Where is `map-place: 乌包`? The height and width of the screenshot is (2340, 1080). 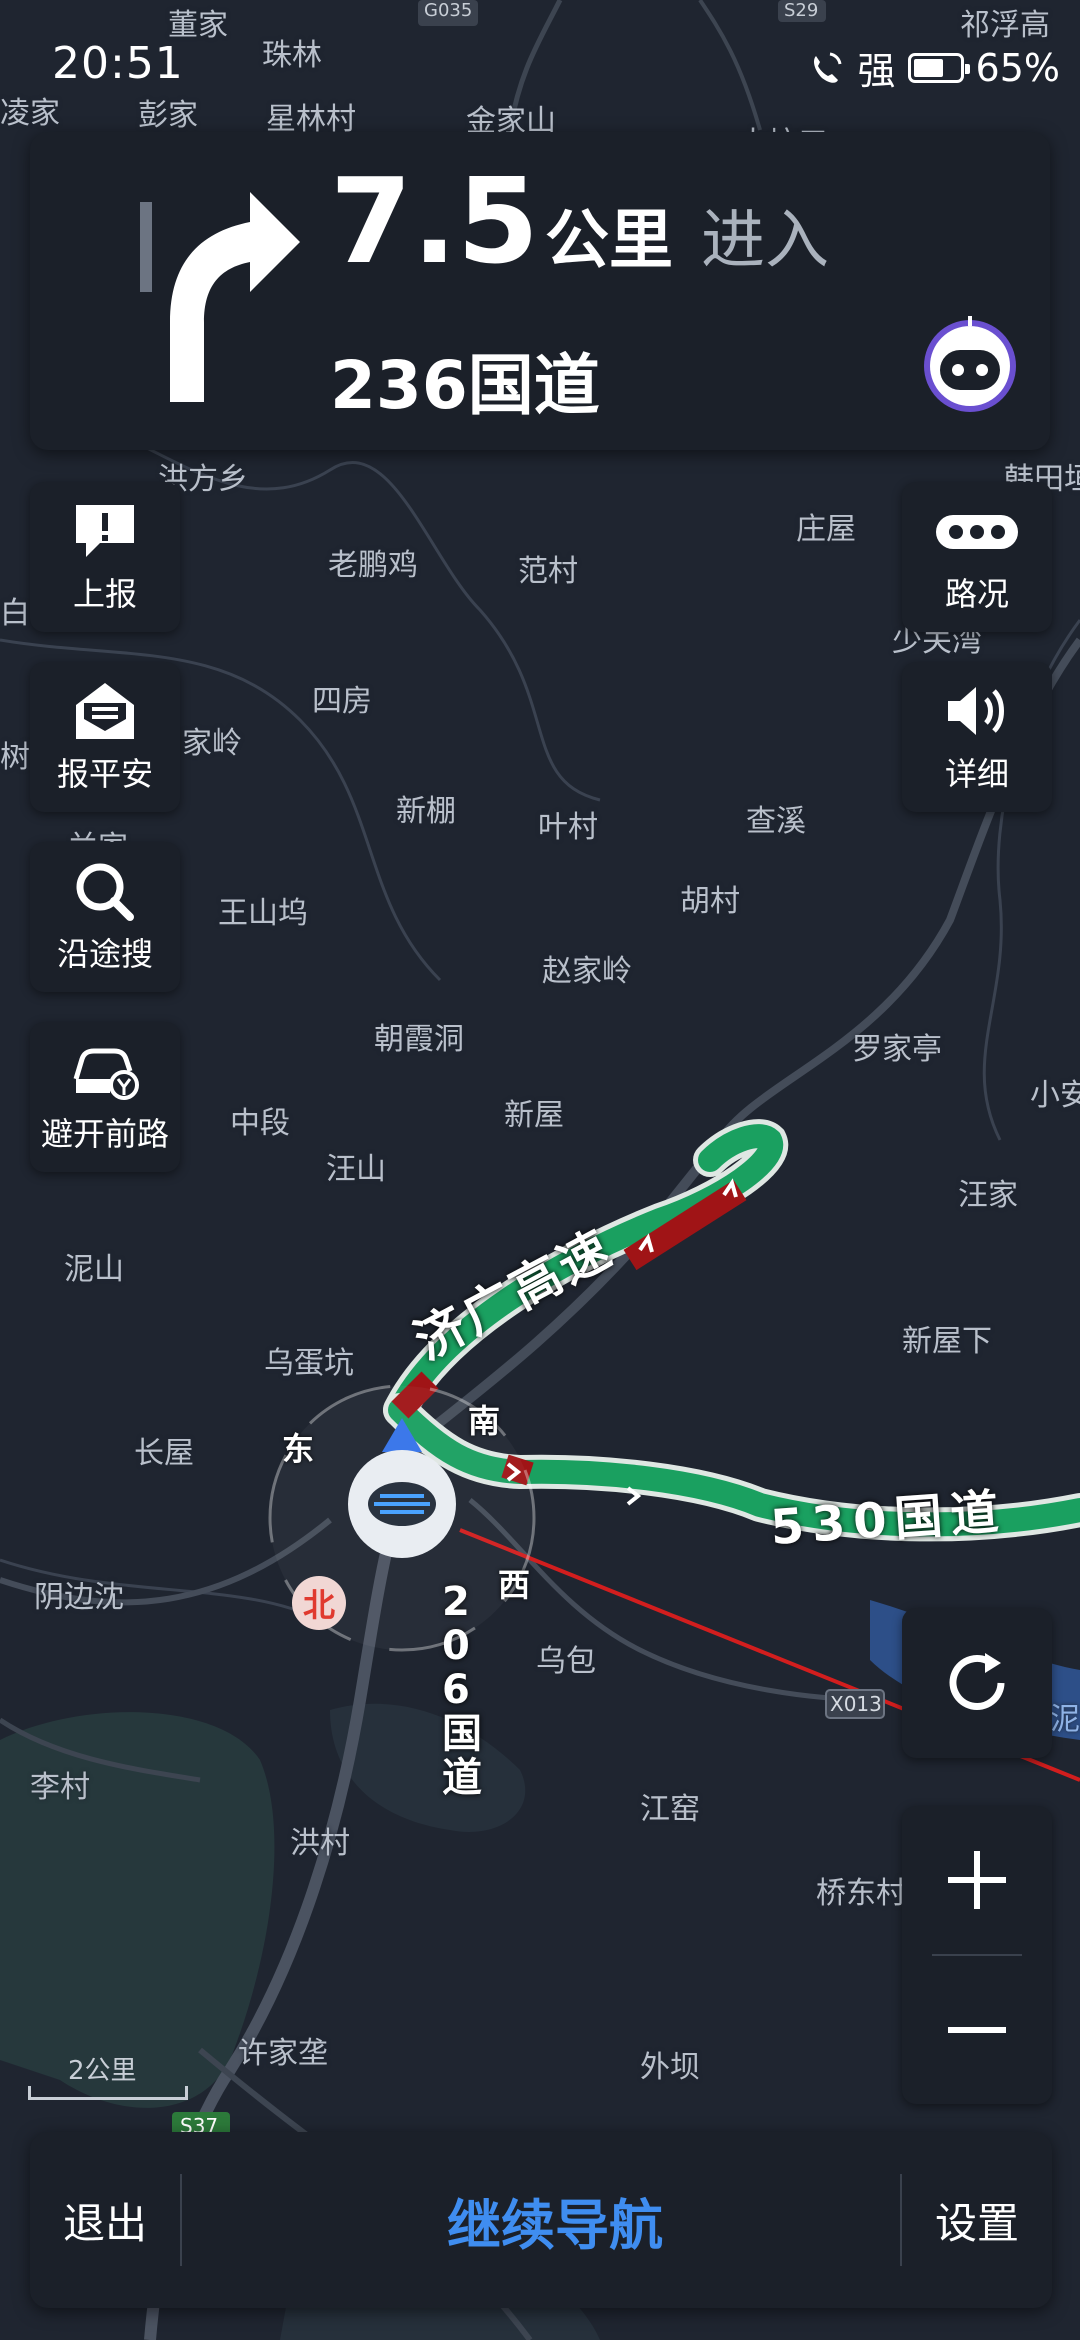
map-place: 乌包 is located at coordinates (566, 1661).